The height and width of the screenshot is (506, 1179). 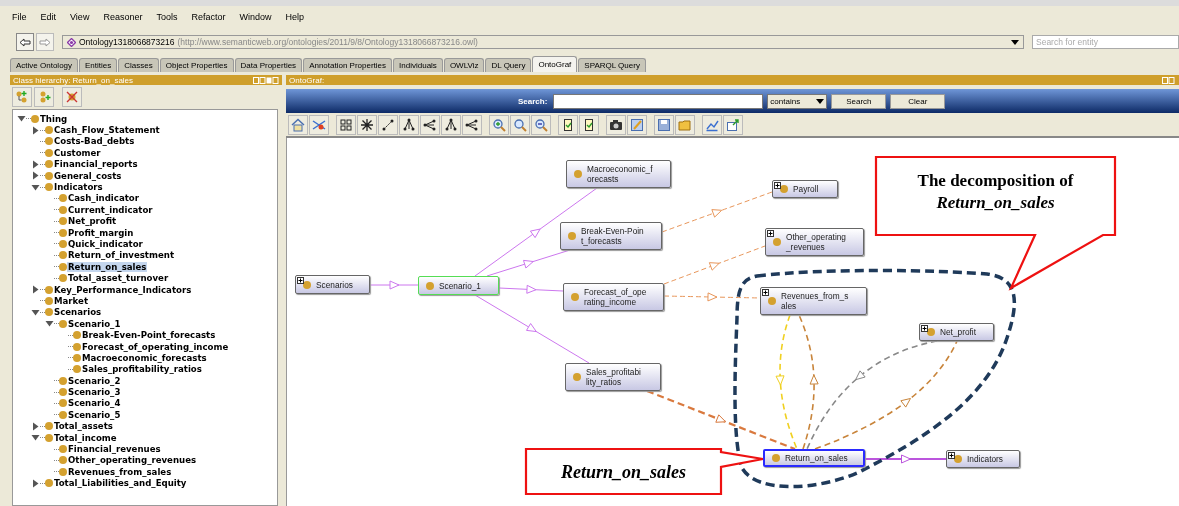 What do you see at coordinates (44, 65) in the screenshot?
I see `tab: Active Ontology` at bounding box center [44, 65].